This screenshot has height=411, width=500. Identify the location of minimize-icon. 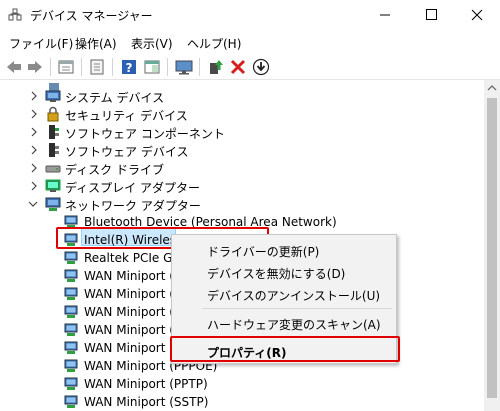
(385, 15).